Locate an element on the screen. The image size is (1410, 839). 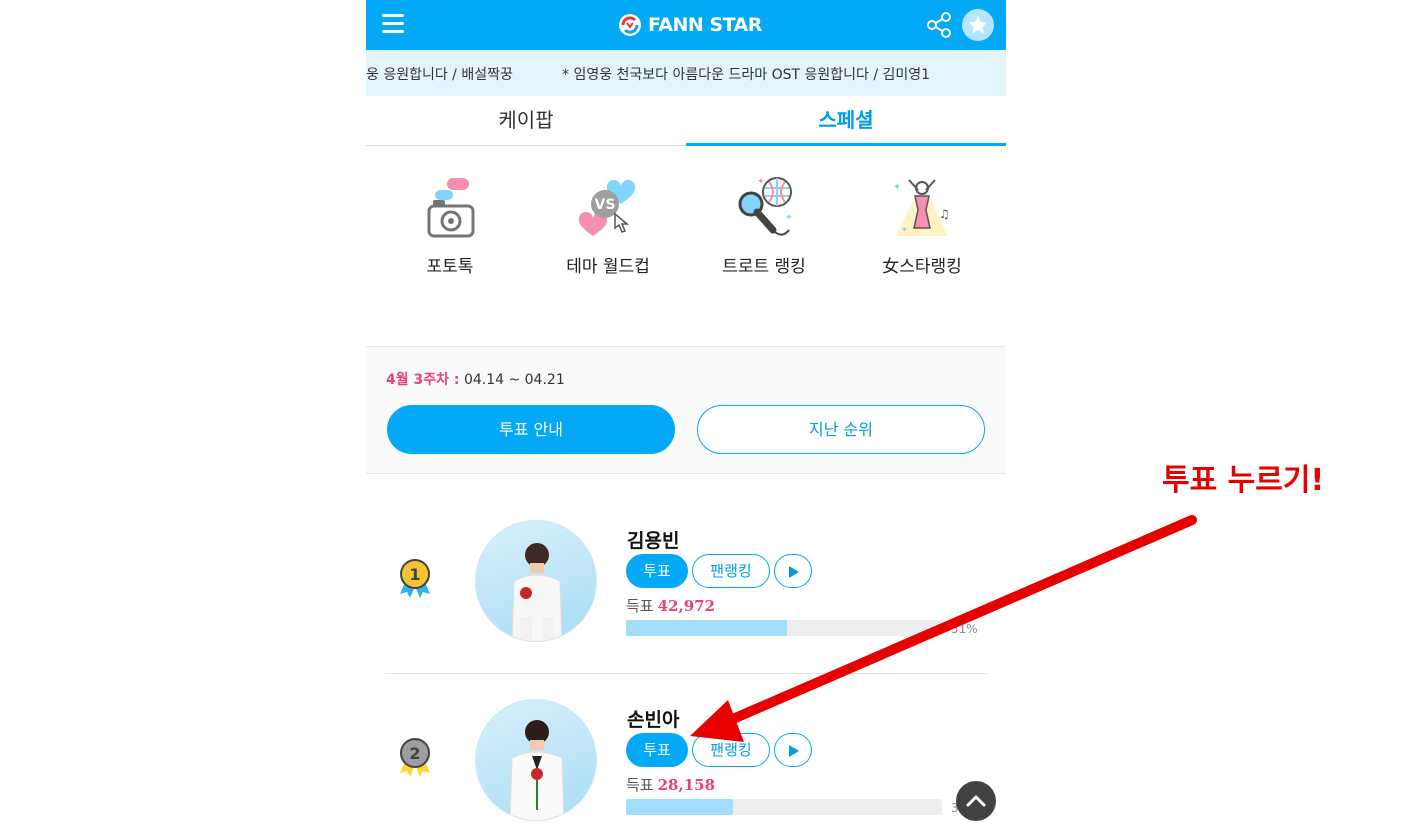
menu-item-female-star-ranking: ✦ ✦ ♫ 女스타랭킹 is located at coordinates (922, 225).